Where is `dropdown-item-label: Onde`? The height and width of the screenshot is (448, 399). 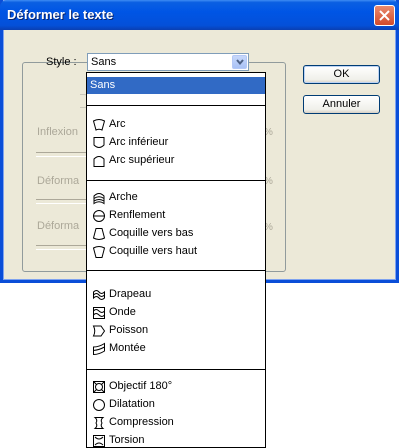
dropdown-item-label: Onde is located at coordinates (122, 312).